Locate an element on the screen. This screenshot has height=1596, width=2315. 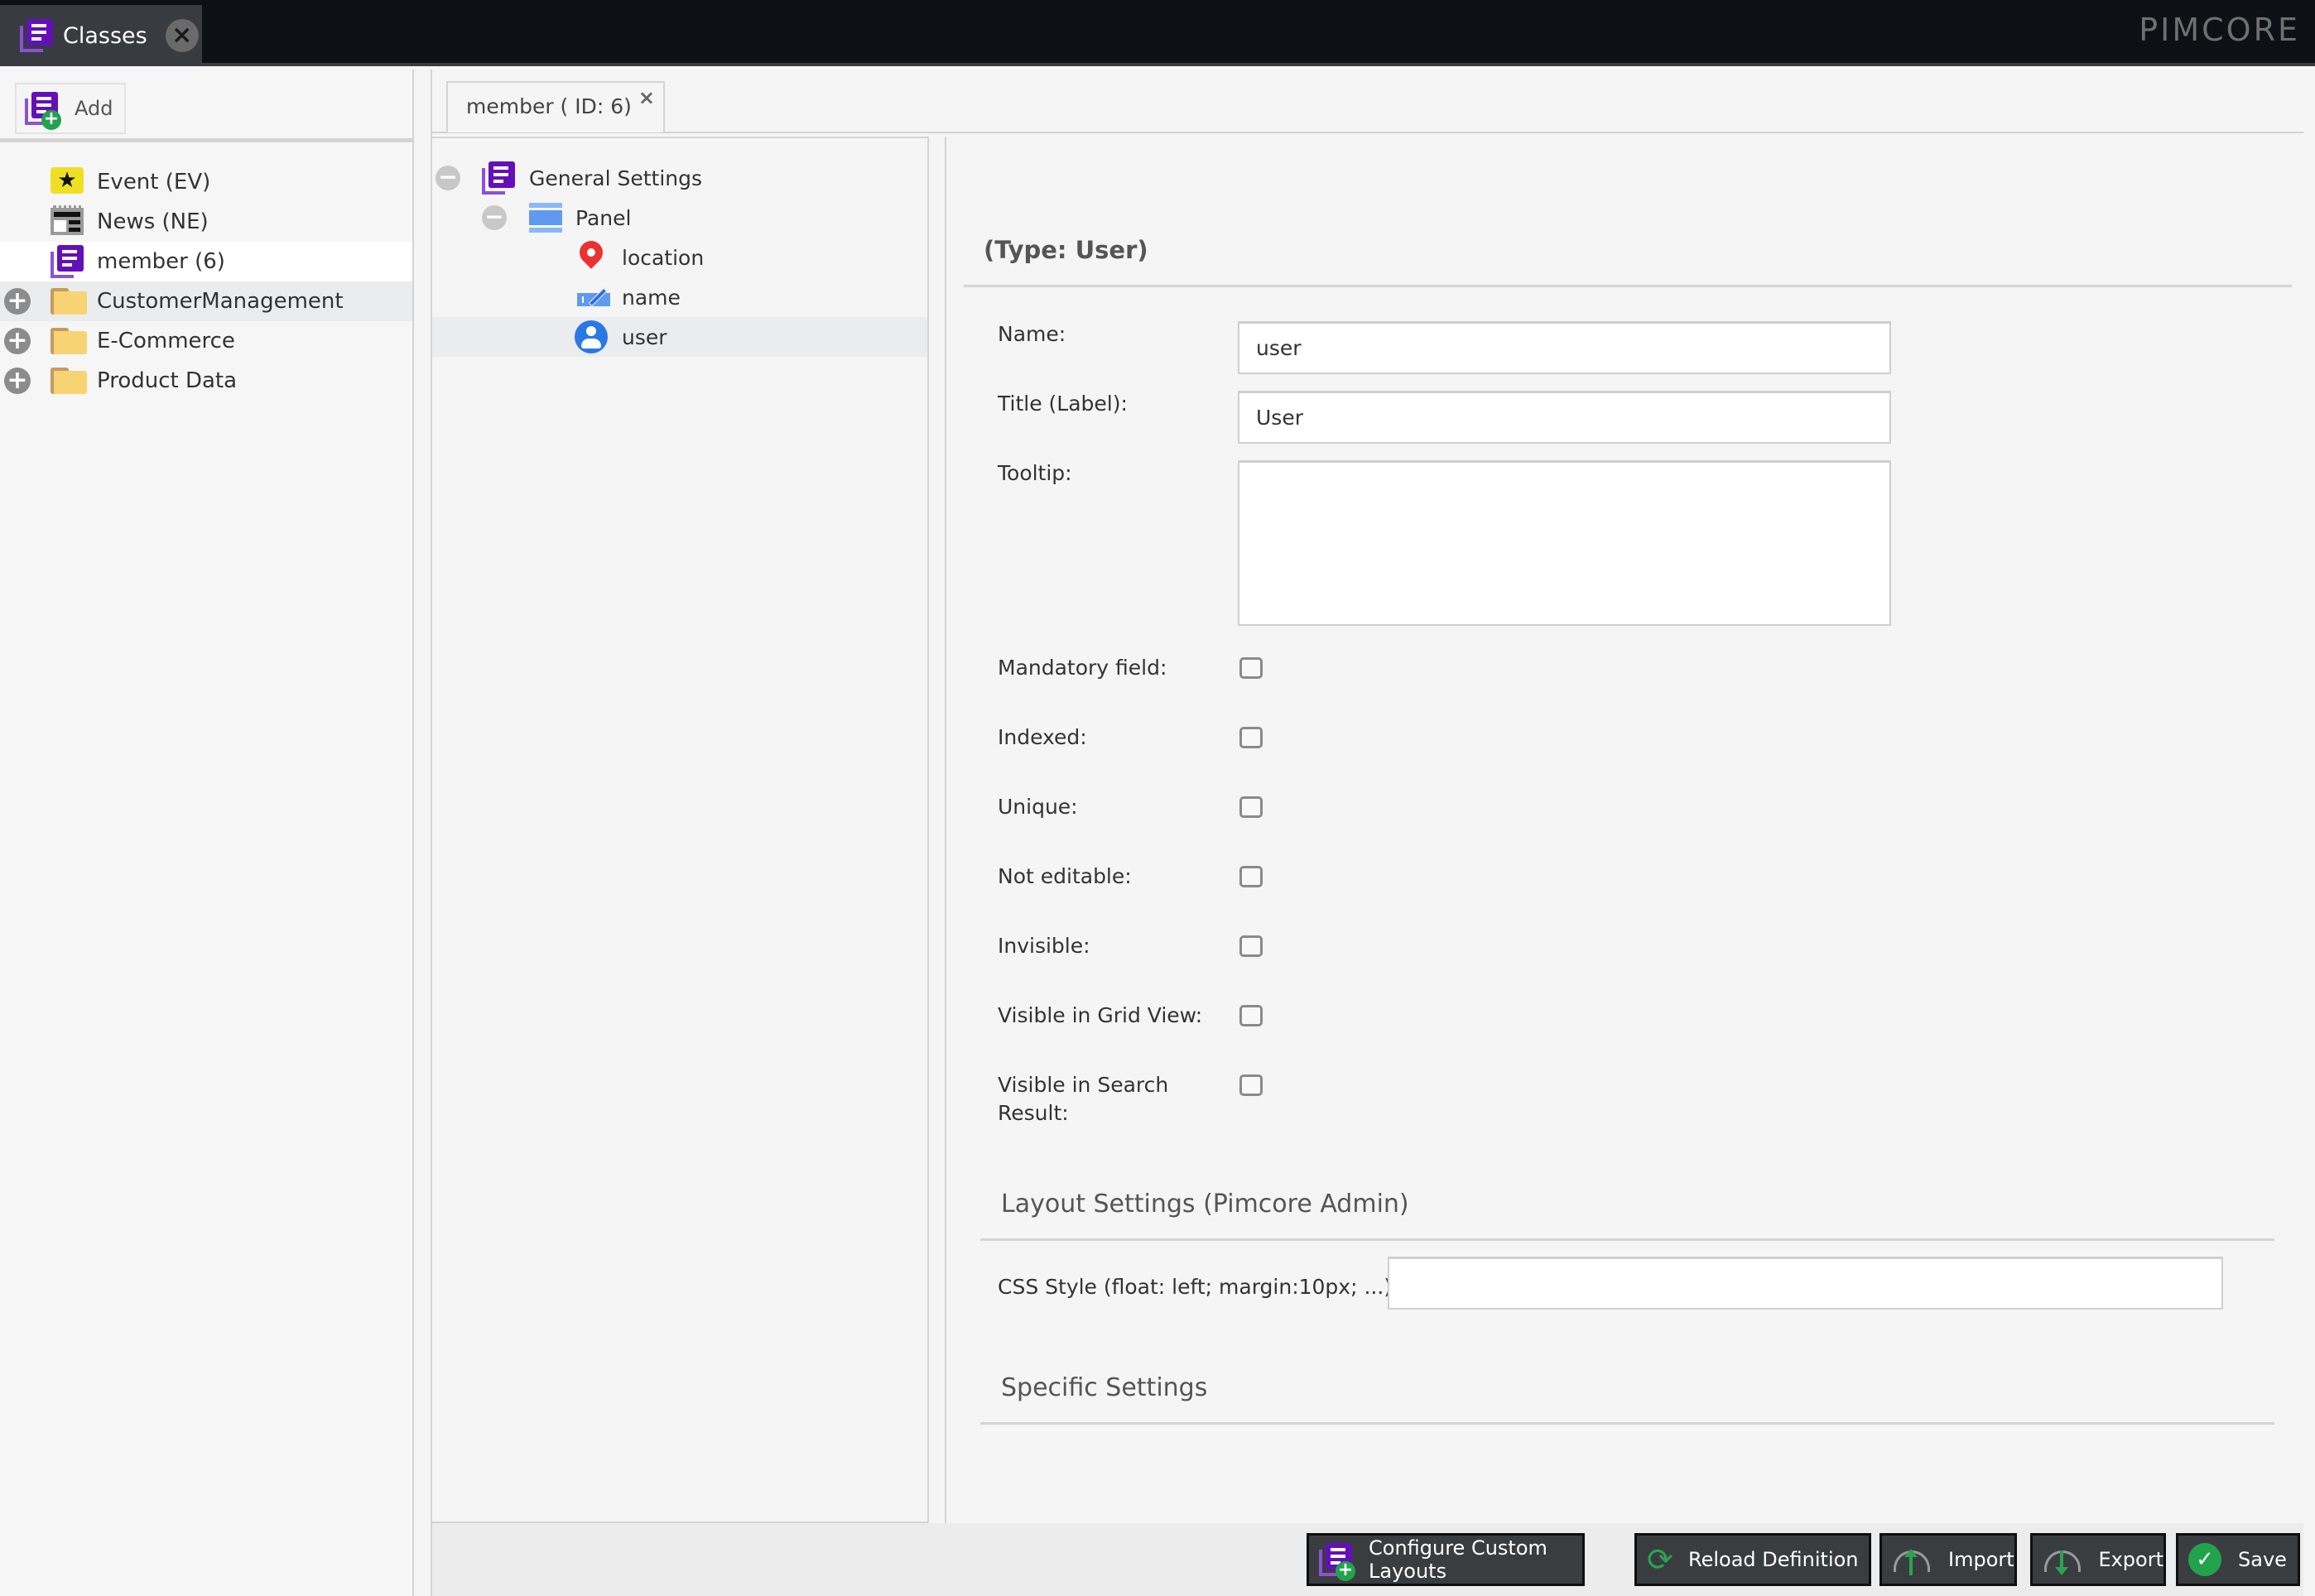
tree-node-location: location is located at coordinates (679, 256).